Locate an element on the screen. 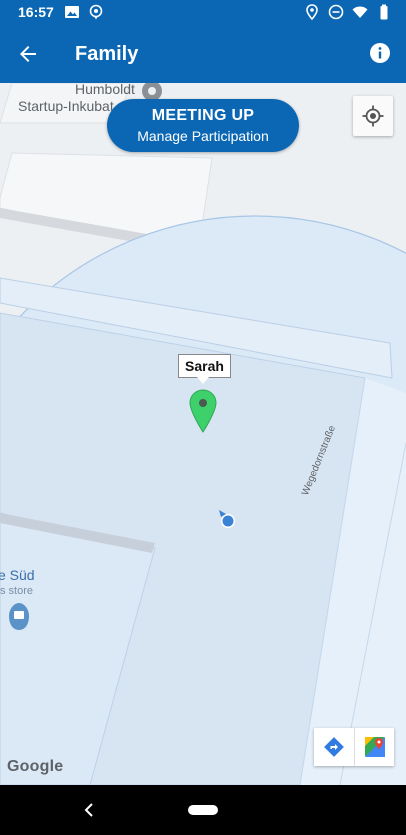 Image resolution: width=406 pixels, height=835 pixels. google-logo: Google is located at coordinates (35, 767).